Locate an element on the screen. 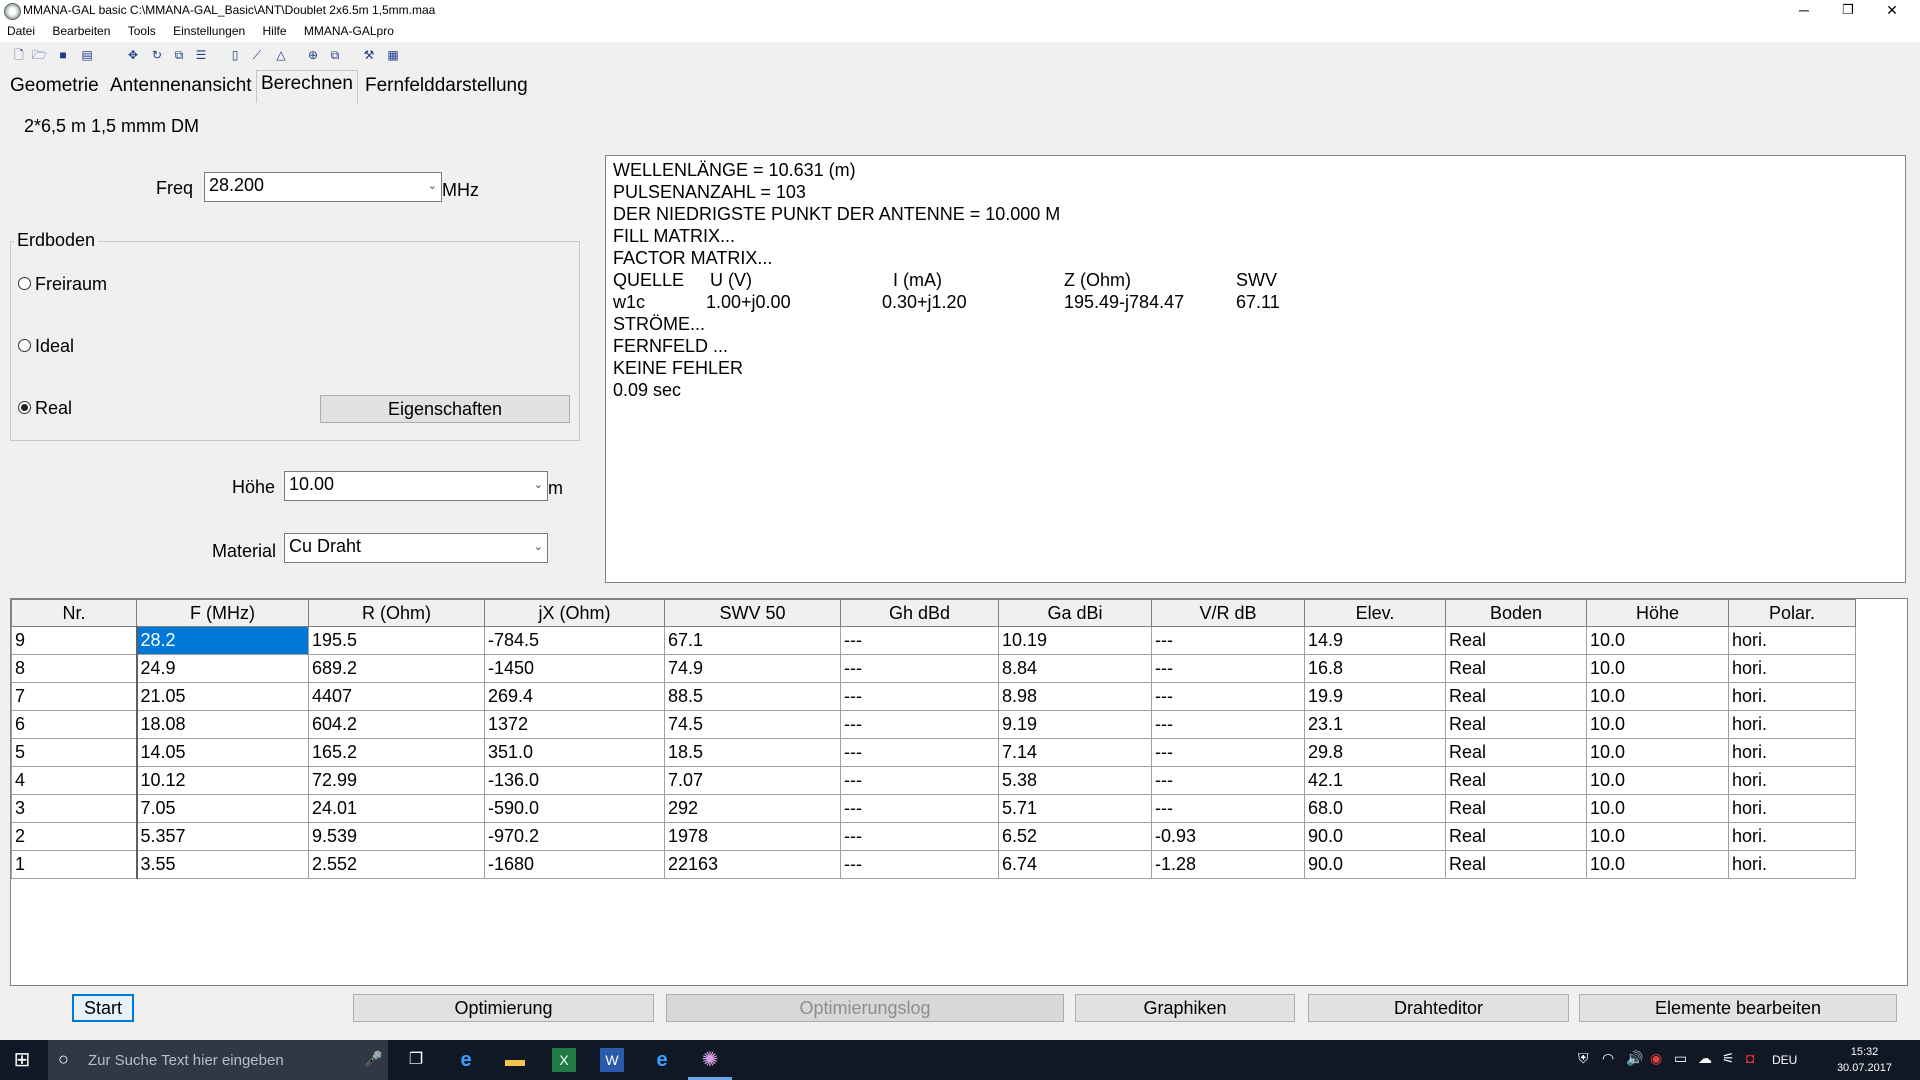 The width and height of the screenshot is (1920, 1080). target-icon: ⊕ is located at coordinates (313, 55).